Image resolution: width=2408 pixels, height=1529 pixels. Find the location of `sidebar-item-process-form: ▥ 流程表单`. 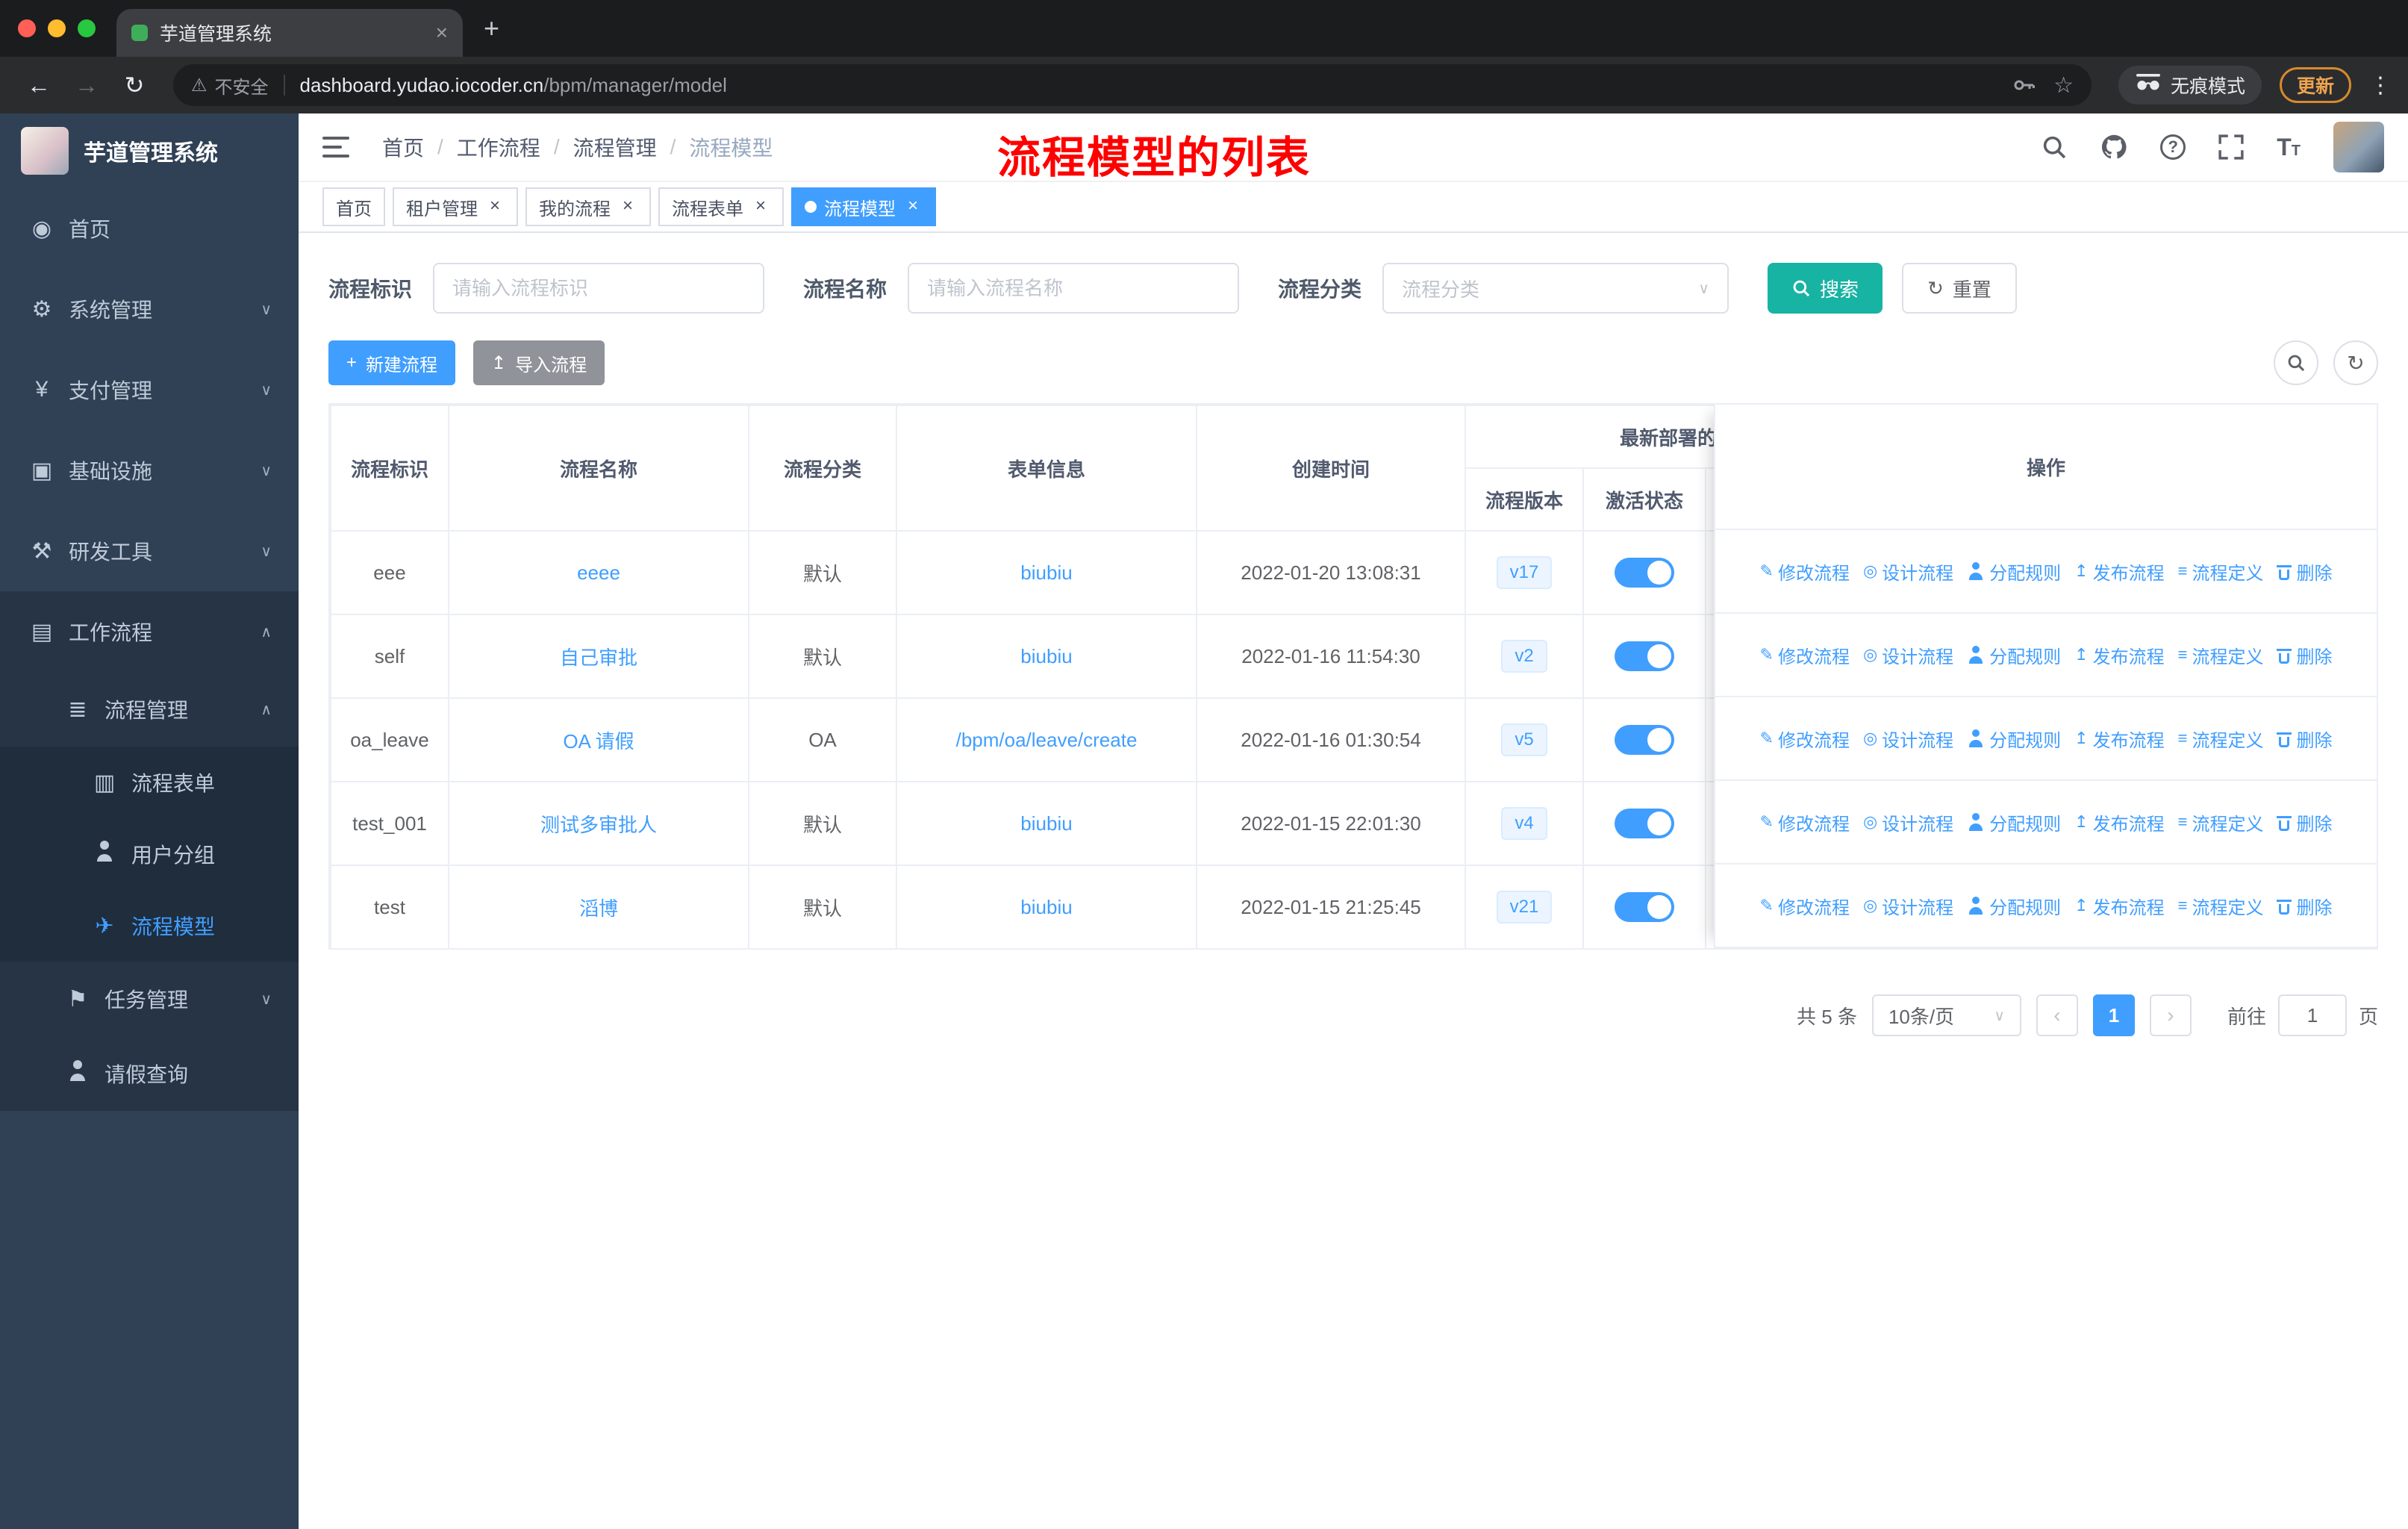

sidebar-item-process-form: ▥ 流程表单 is located at coordinates (149, 783).